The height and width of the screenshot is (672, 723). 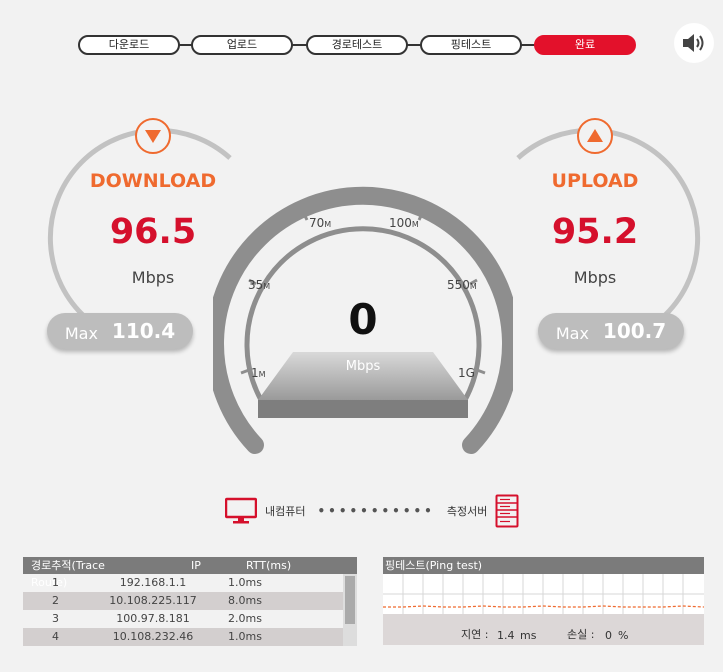 I want to click on connection-diagram: 내컴퓨터 ••••••••••• 측정서버, so click(x=372, y=511).